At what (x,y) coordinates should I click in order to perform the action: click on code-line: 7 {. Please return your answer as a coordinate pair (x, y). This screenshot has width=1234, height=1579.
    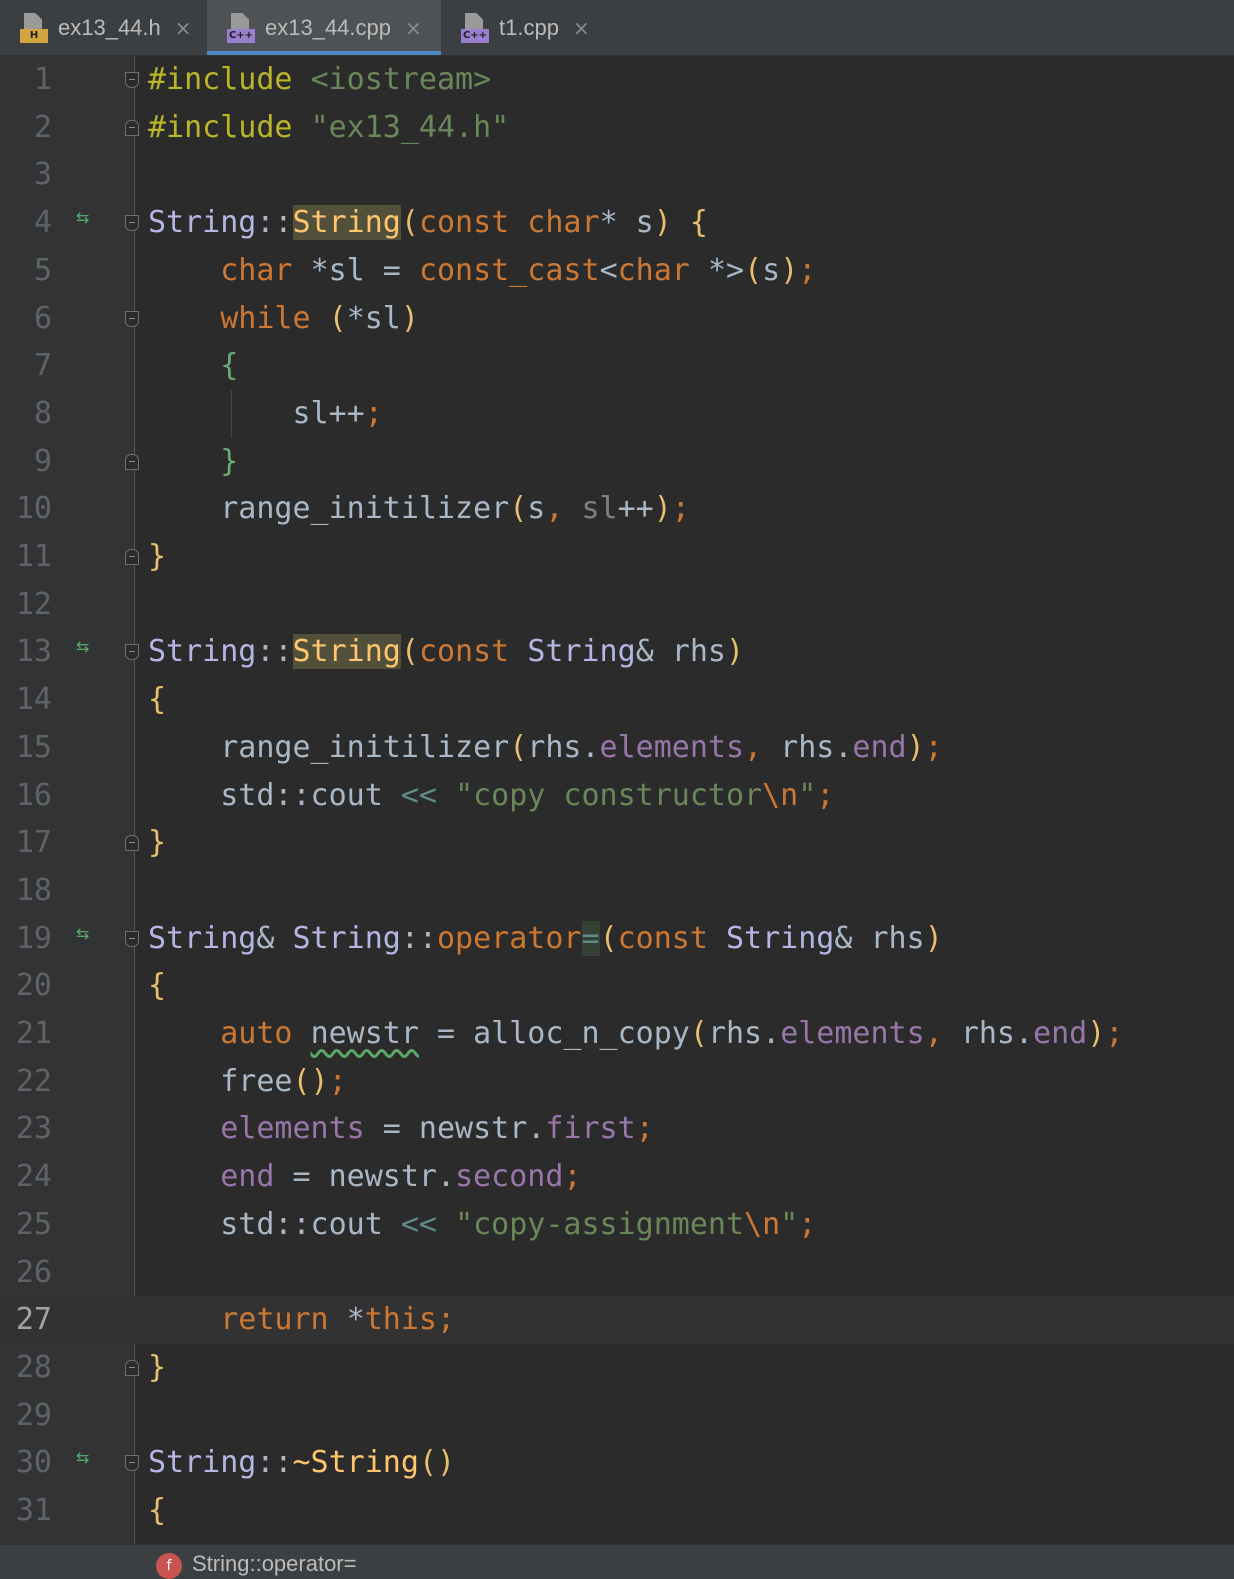
    Looking at the image, I should click on (617, 366).